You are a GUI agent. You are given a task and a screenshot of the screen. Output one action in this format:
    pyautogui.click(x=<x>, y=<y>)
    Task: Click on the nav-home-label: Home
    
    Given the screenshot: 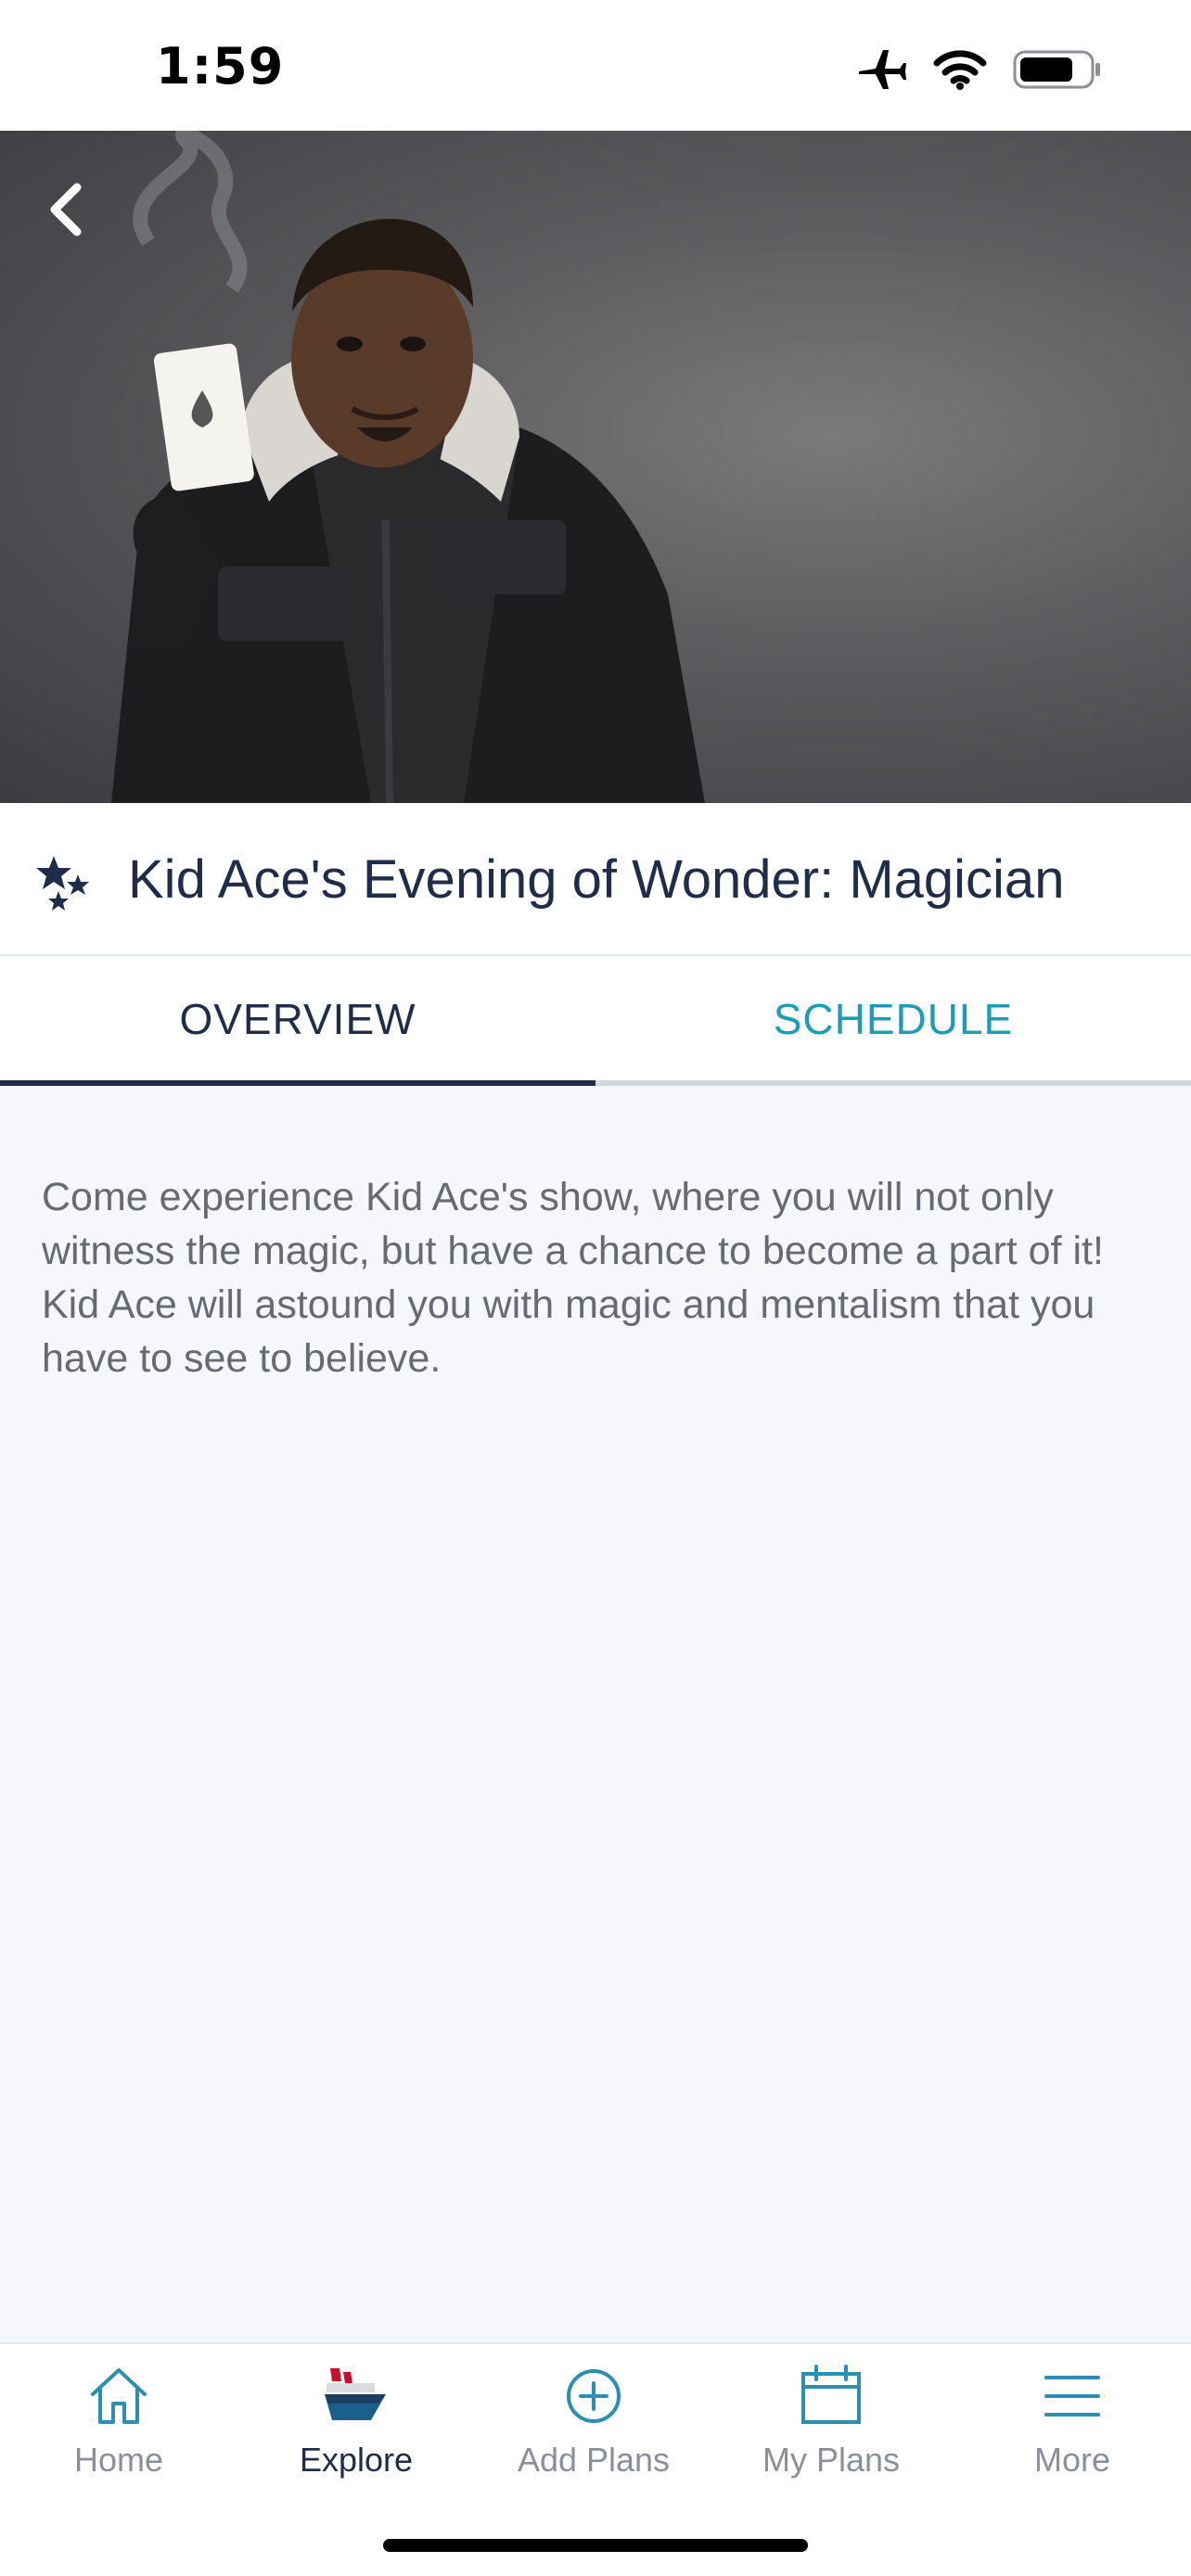 What is the action you would take?
    pyautogui.click(x=118, y=2460)
    